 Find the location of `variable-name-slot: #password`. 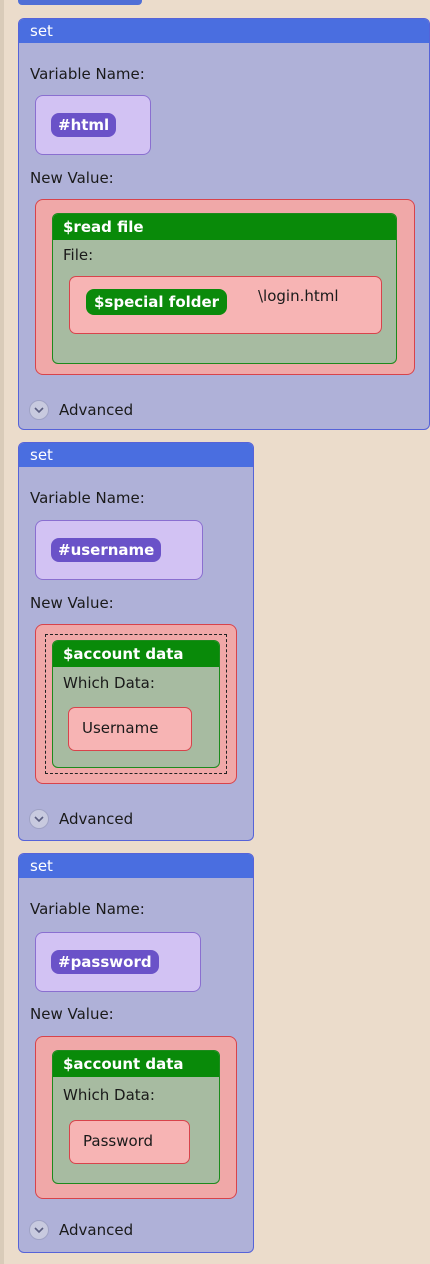

variable-name-slot: #password is located at coordinates (118, 962).